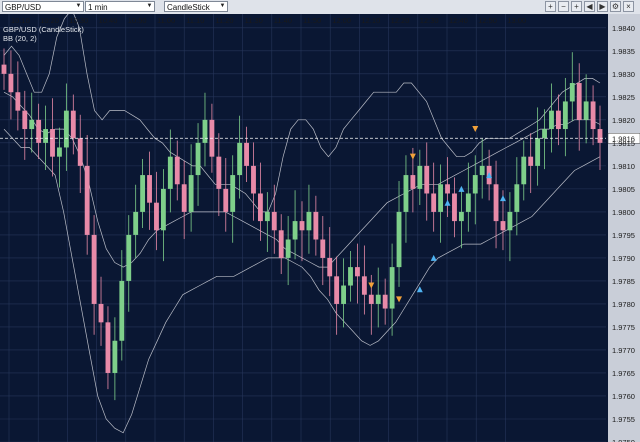  I want to click on x-tick-label: 12:30, so click(429, 20).